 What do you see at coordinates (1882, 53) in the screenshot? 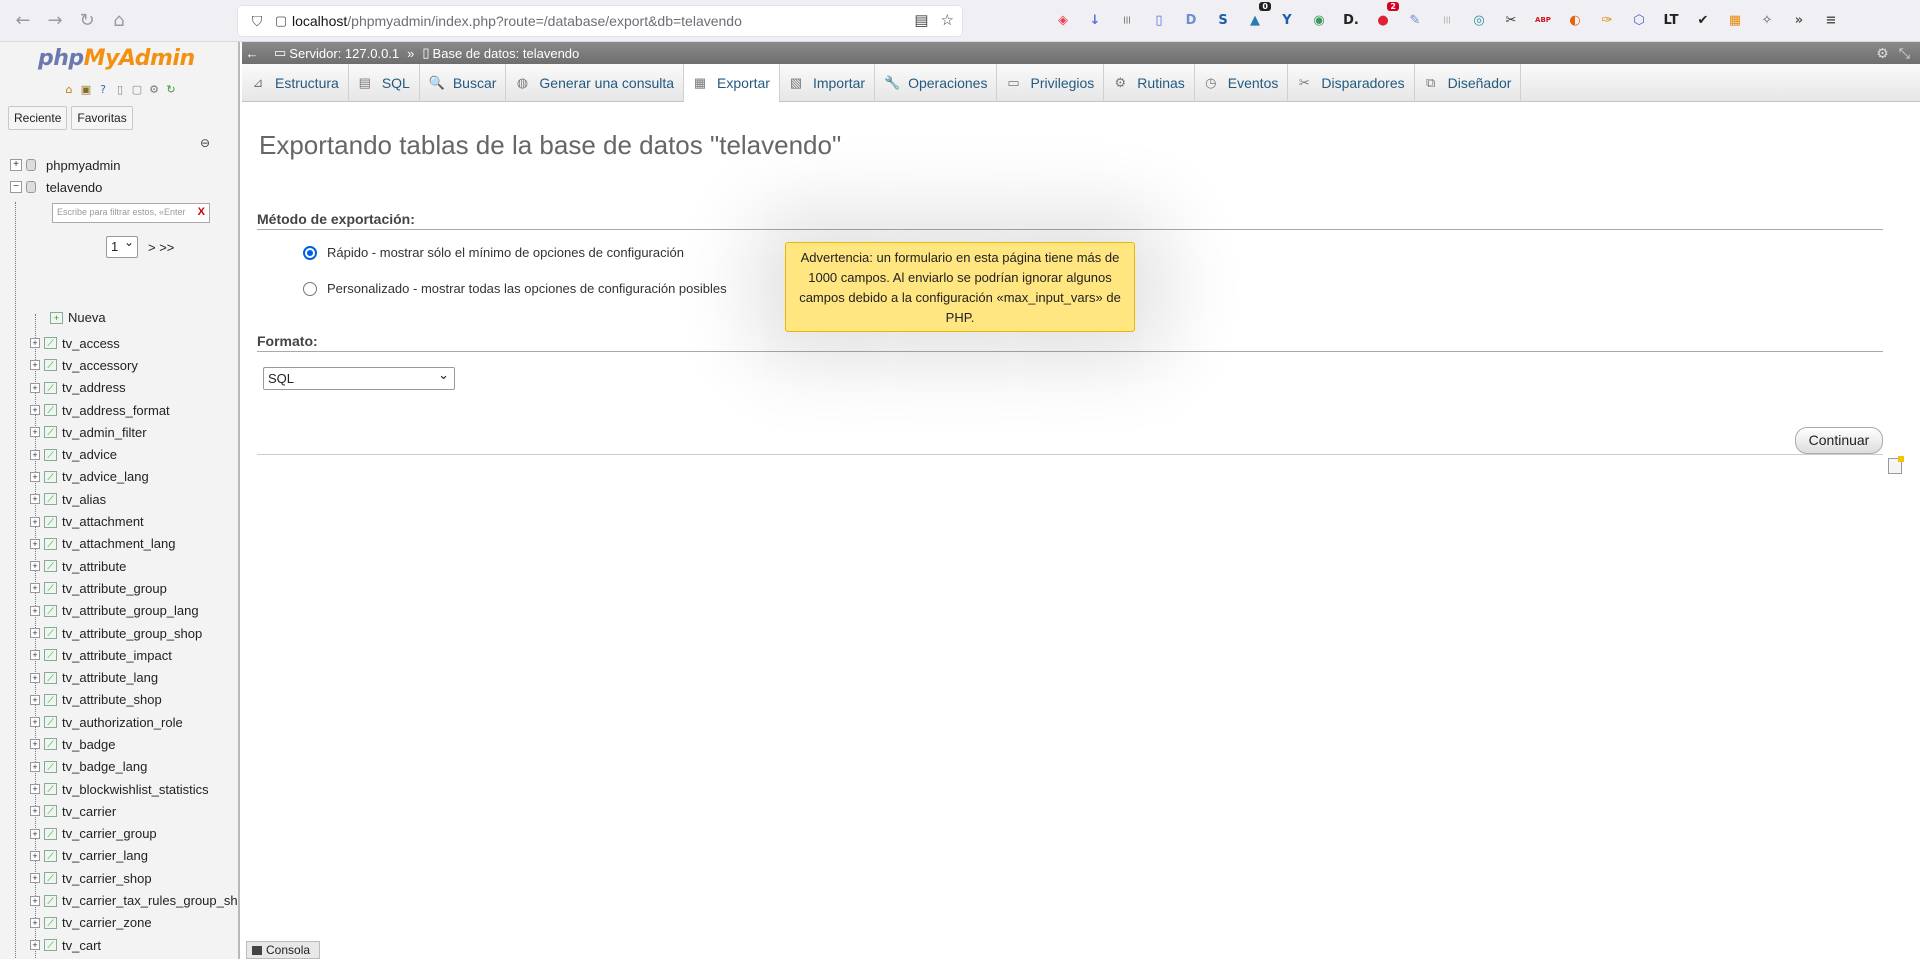
I see `page-settings-icon: ⚙` at bounding box center [1882, 53].